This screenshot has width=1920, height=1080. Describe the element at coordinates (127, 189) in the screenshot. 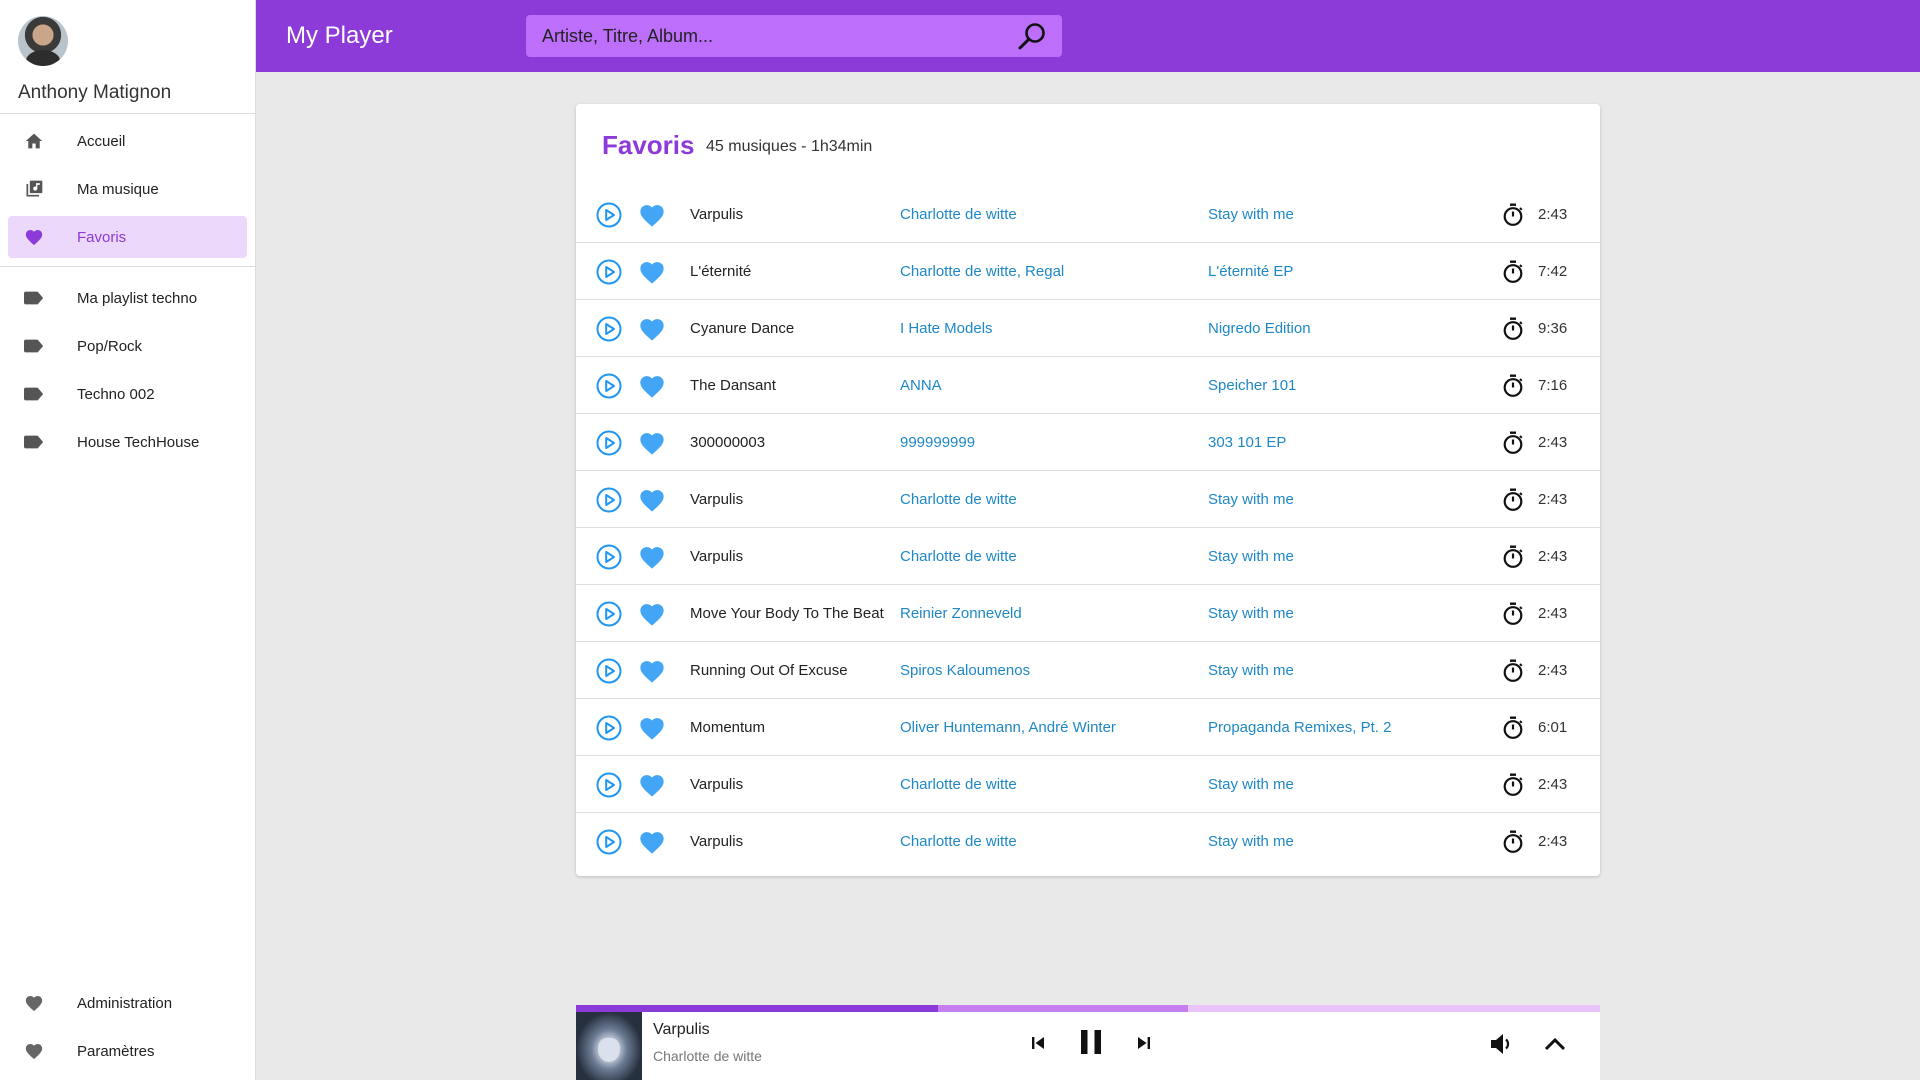

I see `sidebar-item-ma-musique: Ma musique` at that location.